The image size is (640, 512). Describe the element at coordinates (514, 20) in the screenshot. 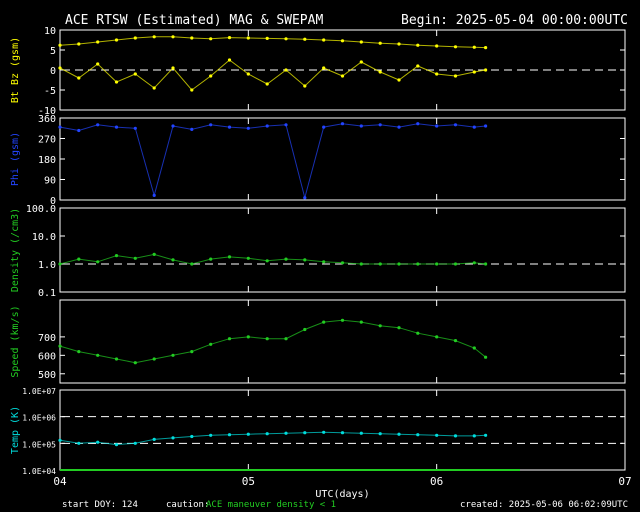

I see `begin-time: Begin: 2025-05-04 00:00:00UTC` at that location.